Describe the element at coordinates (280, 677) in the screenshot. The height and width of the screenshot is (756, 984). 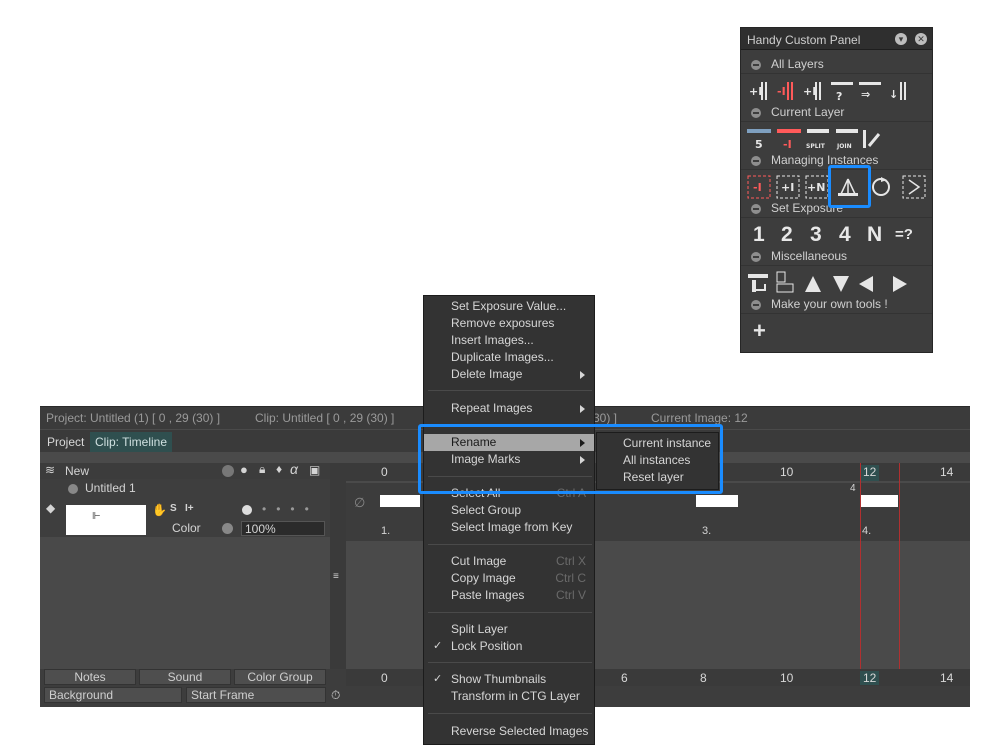
I see `color-group-button: Color Group` at that location.